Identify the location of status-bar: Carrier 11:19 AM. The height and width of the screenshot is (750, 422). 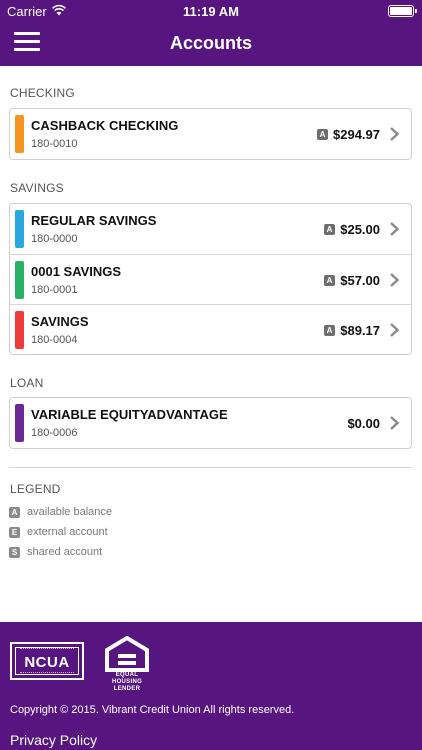
(211, 11).